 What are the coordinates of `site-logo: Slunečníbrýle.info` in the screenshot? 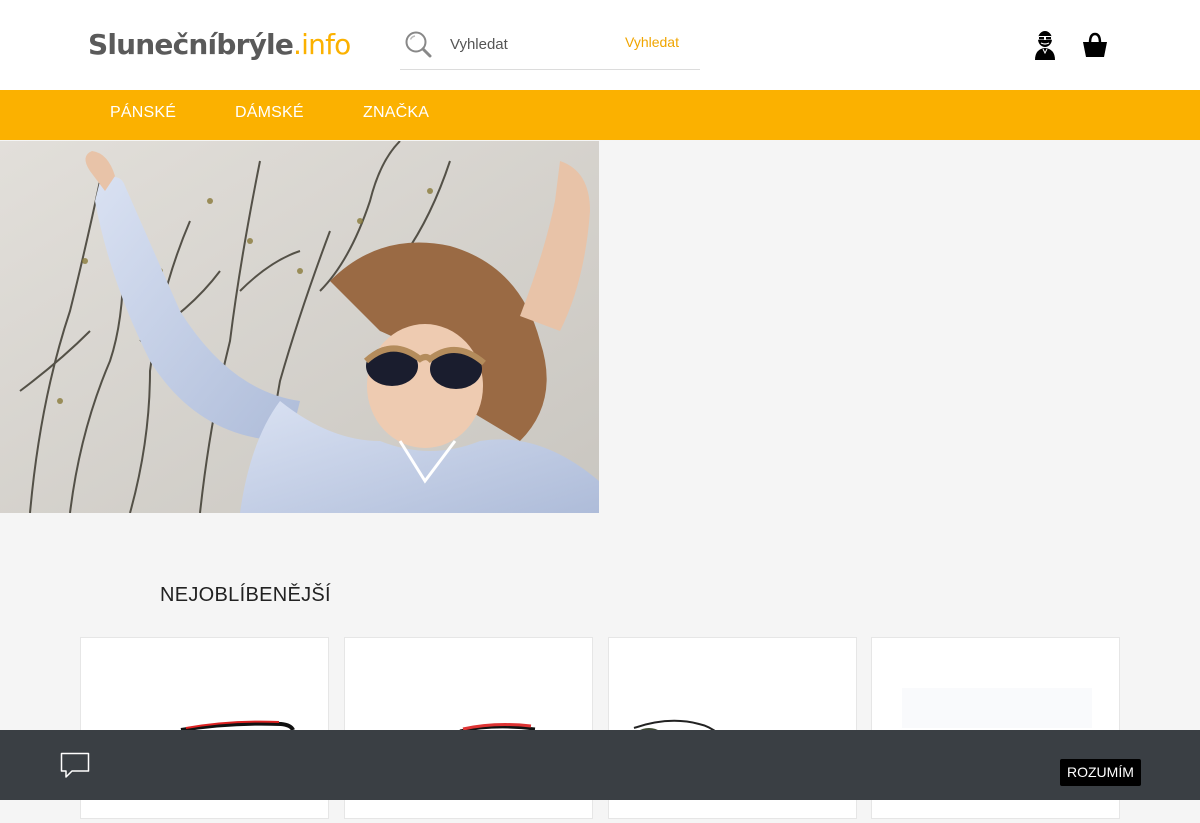 It's located at (219, 45).